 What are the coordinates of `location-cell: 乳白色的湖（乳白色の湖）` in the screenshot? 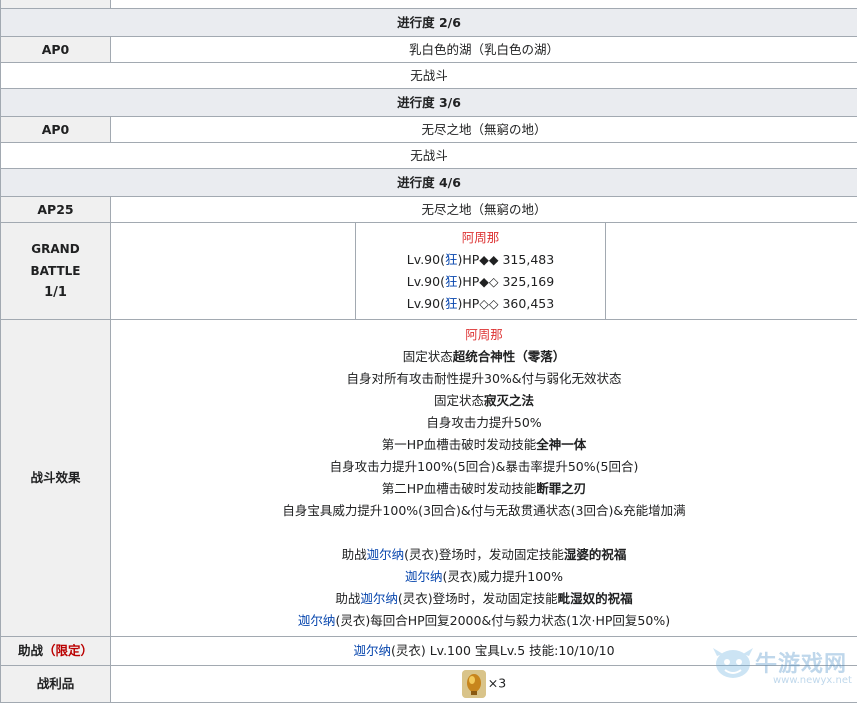 It's located at (484, 50).